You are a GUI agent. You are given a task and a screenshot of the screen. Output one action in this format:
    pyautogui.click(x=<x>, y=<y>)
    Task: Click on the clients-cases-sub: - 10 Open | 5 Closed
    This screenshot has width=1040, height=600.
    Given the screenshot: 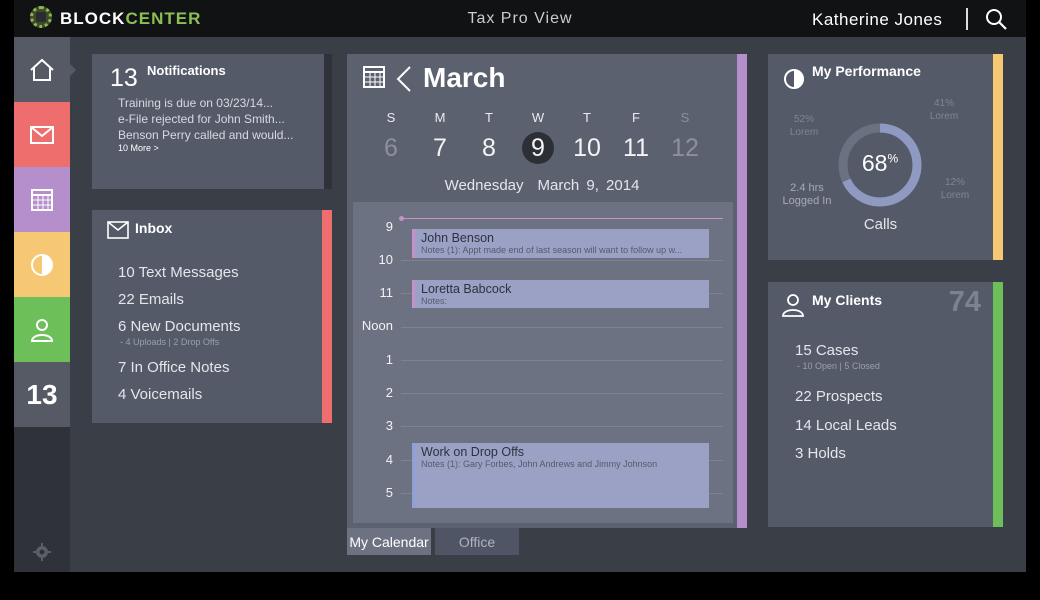 What is the action you would take?
    pyautogui.click(x=838, y=366)
    